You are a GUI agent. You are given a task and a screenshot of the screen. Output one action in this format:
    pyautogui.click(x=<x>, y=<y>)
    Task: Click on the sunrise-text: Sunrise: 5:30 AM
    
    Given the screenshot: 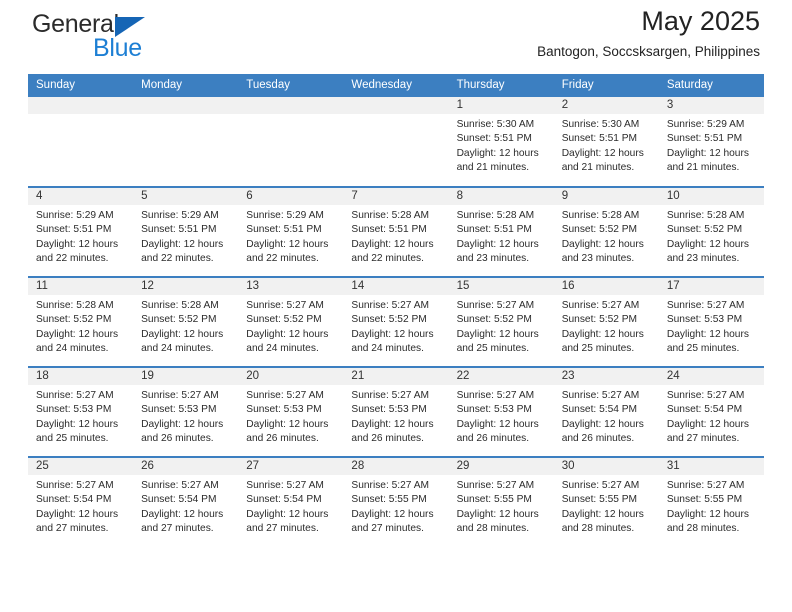 What is the action you would take?
    pyautogui.click(x=600, y=124)
    